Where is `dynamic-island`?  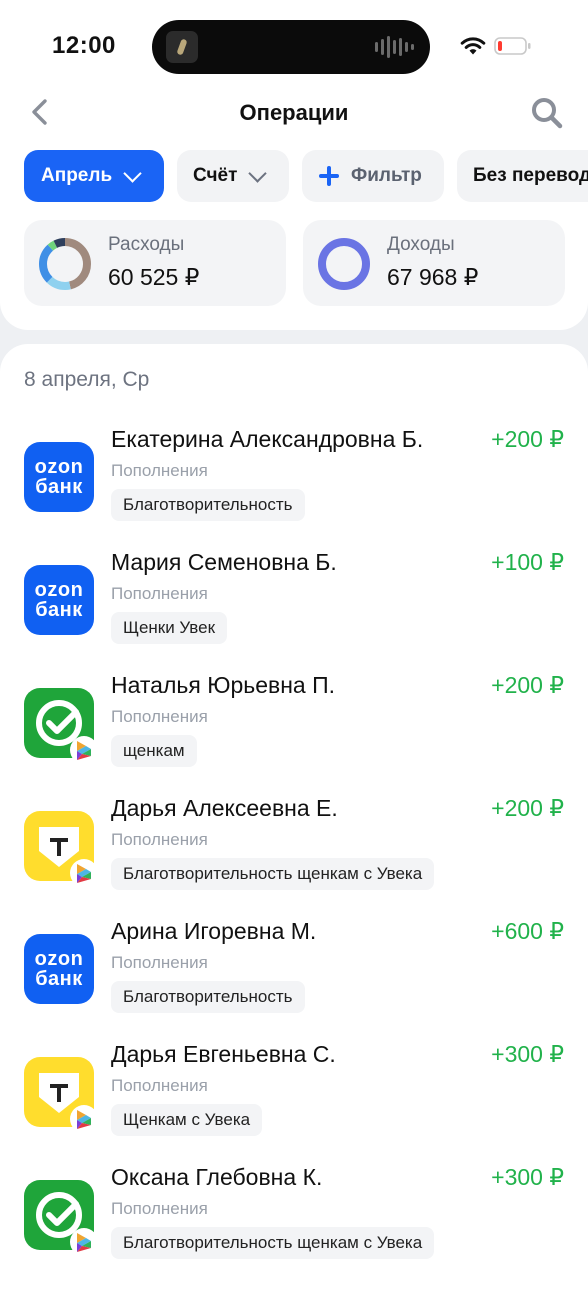 dynamic-island is located at coordinates (291, 47).